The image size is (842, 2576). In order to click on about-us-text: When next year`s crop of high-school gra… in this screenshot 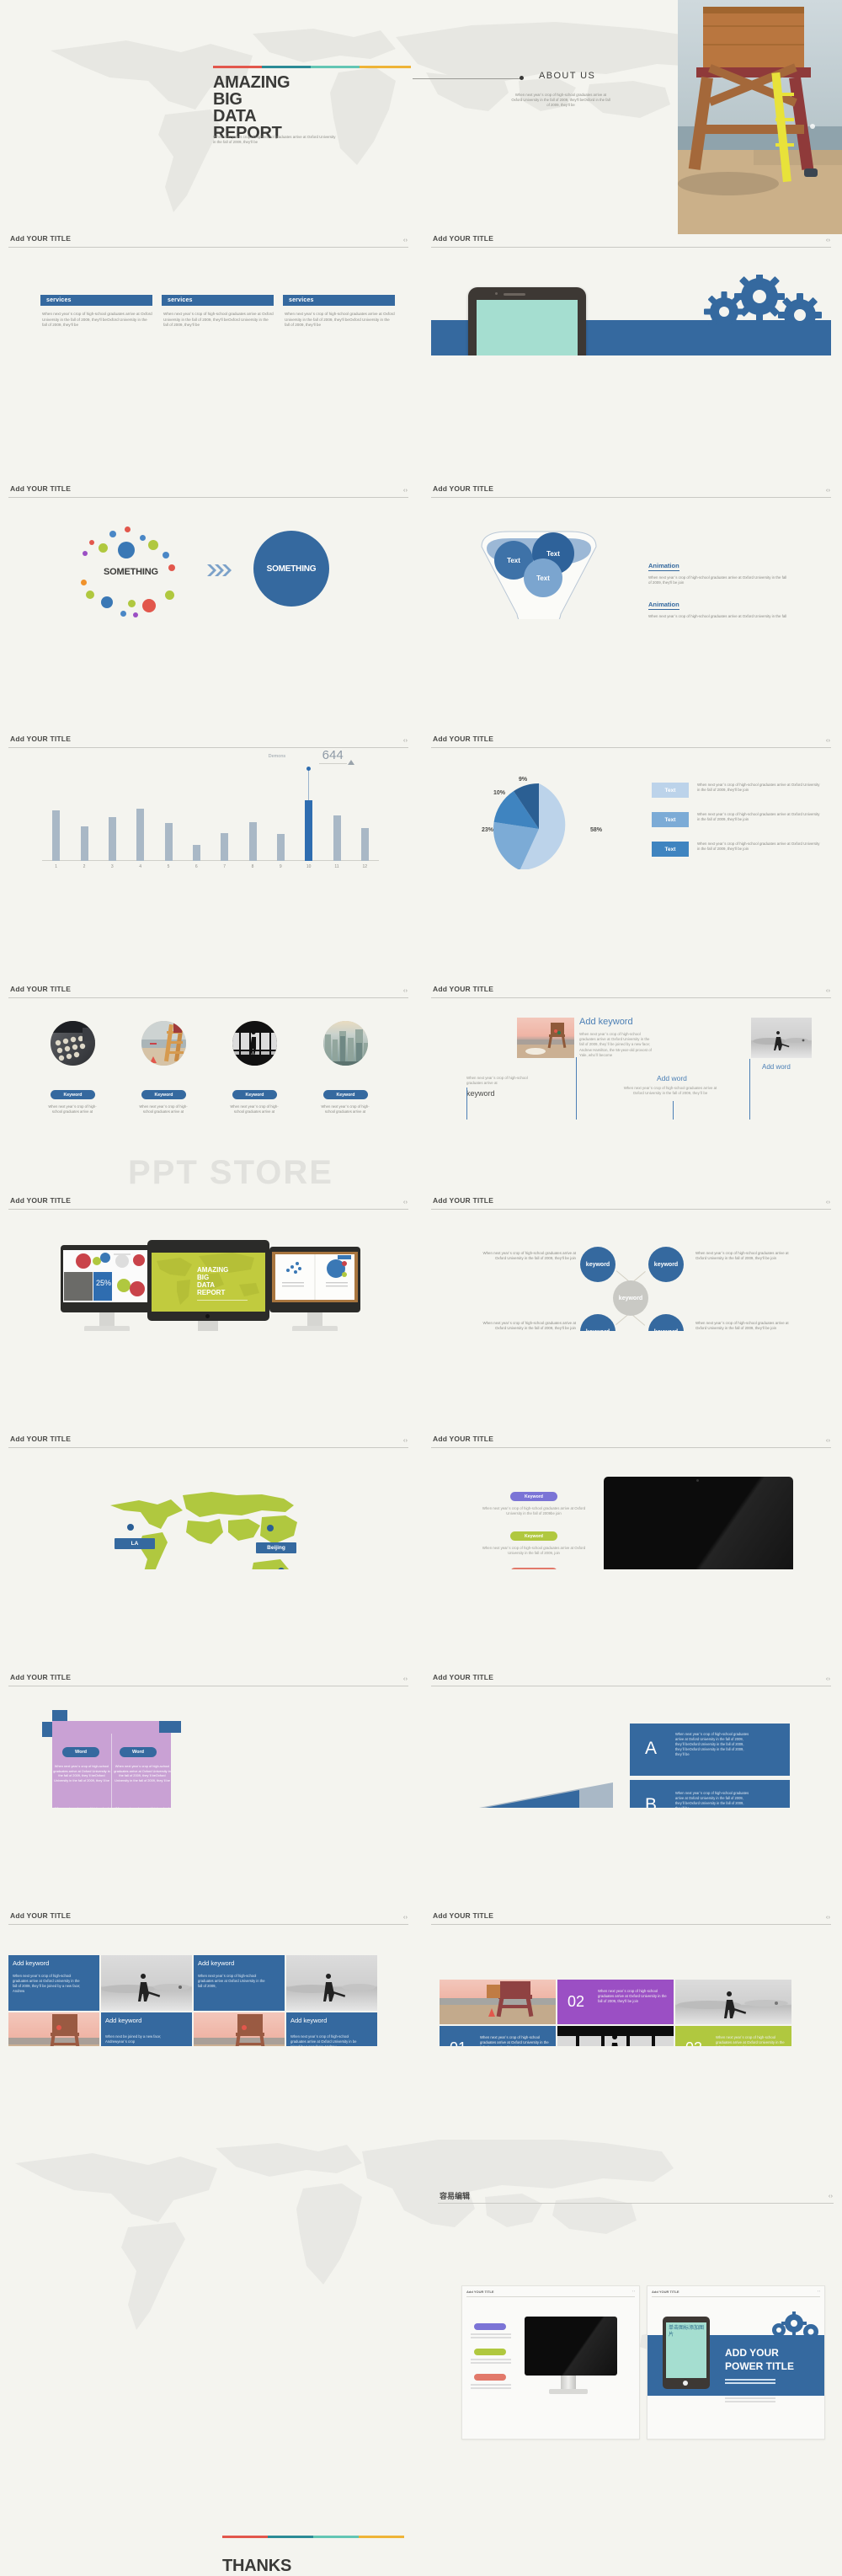, I will do `click(560, 100)`.